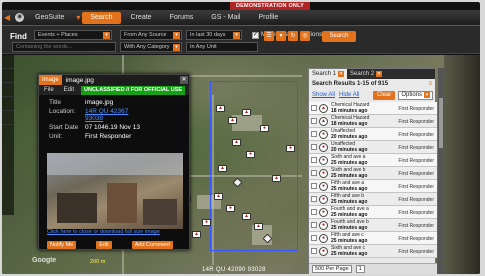  What do you see at coordinates (349, 95) in the screenshot?
I see `hide-all-link: Hide All` at bounding box center [349, 95].